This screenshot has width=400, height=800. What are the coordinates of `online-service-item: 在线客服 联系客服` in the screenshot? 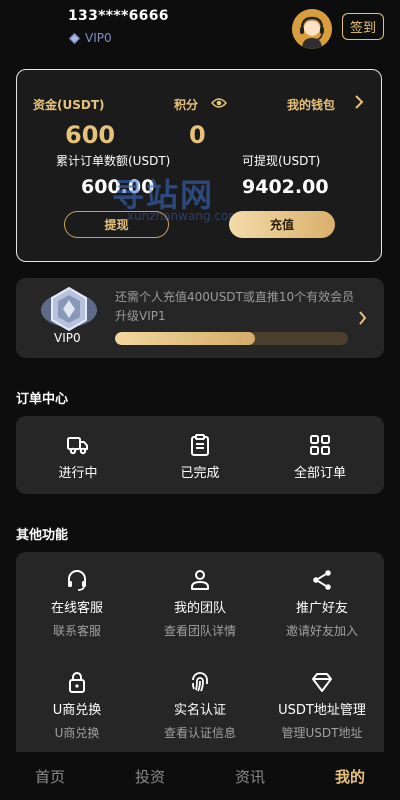 It's located at (77, 603).